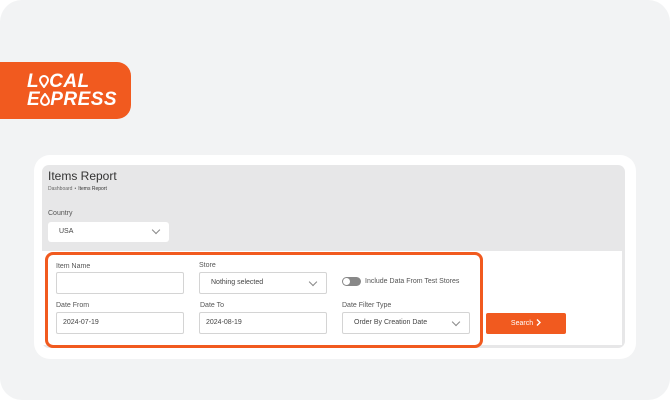 The height and width of the screenshot is (400, 670). What do you see at coordinates (66, 231) in the screenshot?
I see `country-value: USA` at bounding box center [66, 231].